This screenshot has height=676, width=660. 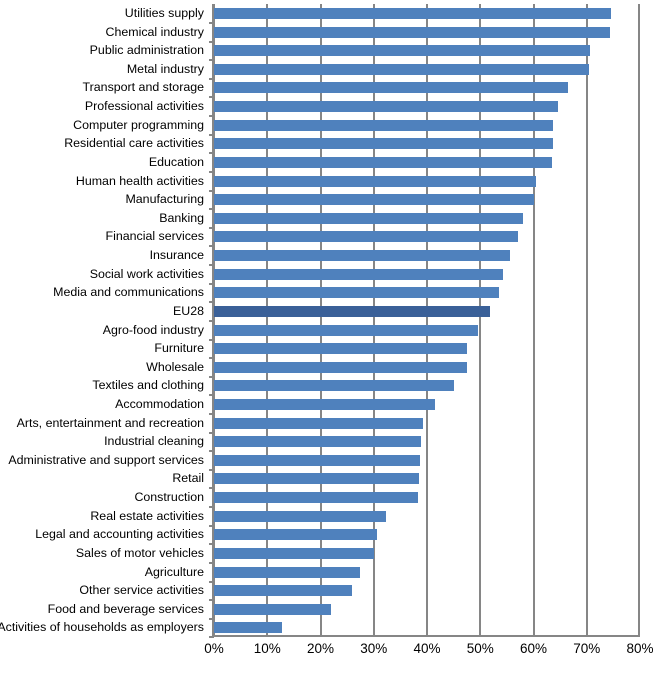 What do you see at coordinates (154, 31) in the screenshot?
I see `category-label: Chemical industry` at bounding box center [154, 31].